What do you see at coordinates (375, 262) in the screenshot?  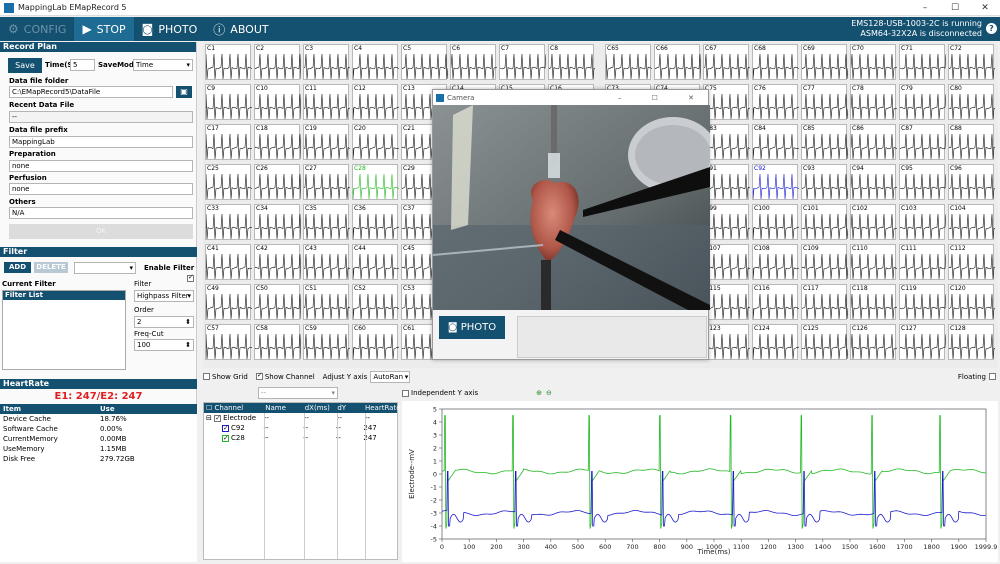 I see `channel-cell-c44: C44` at bounding box center [375, 262].